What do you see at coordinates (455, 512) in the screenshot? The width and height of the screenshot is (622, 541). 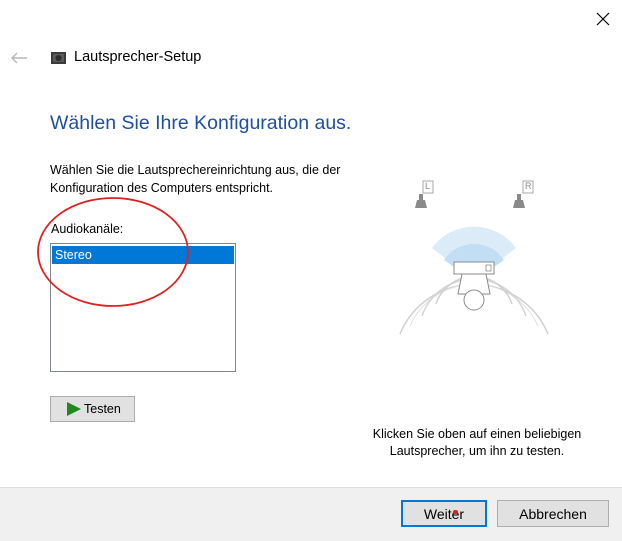 I see `cursor-marker` at bounding box center [455, 512].